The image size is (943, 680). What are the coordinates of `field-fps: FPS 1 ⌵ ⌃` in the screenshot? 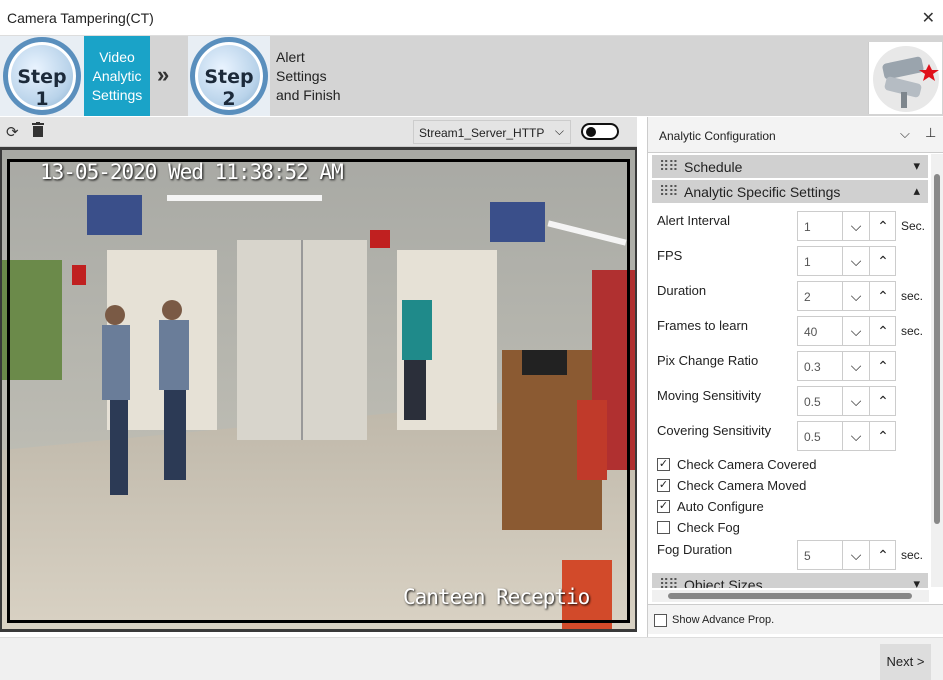 It's located at (792, 261).